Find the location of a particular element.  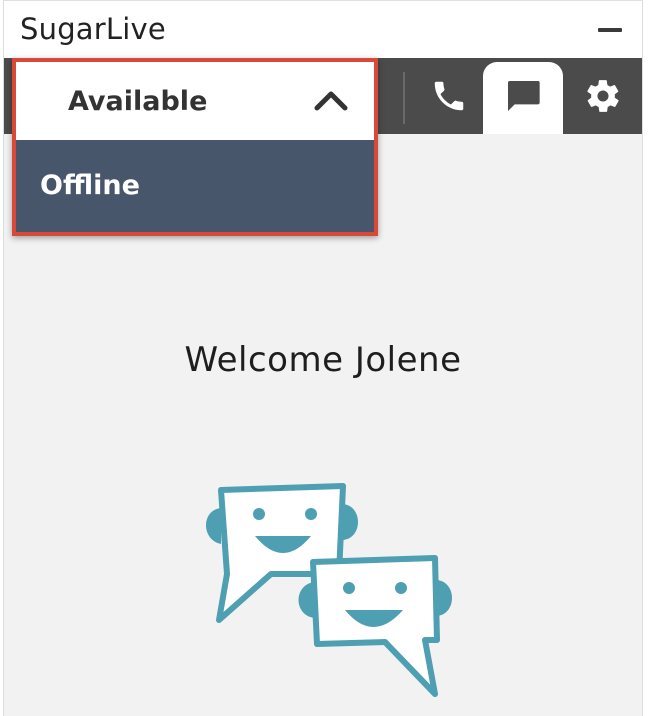

chevron-up-icon is located at coordinates (331, 101).